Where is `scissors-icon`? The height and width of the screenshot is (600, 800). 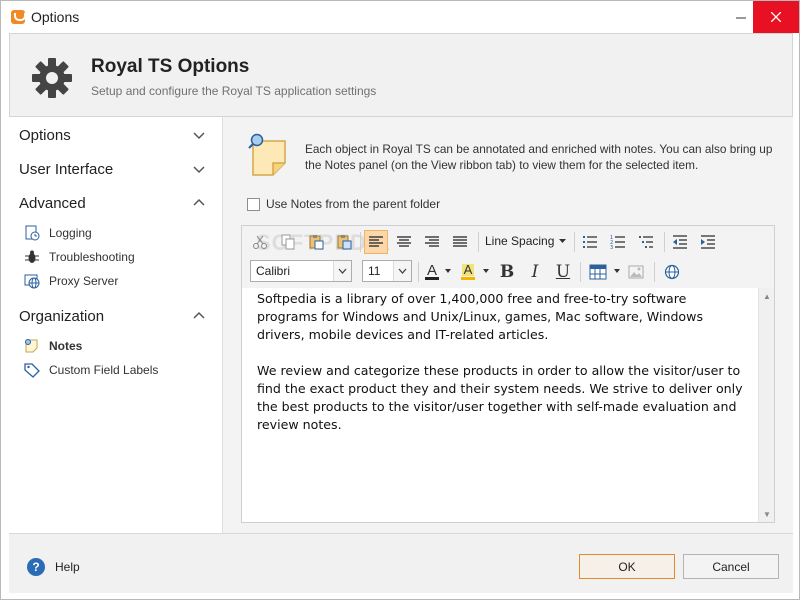 scissors-icon is located at coordinates (260, 242).